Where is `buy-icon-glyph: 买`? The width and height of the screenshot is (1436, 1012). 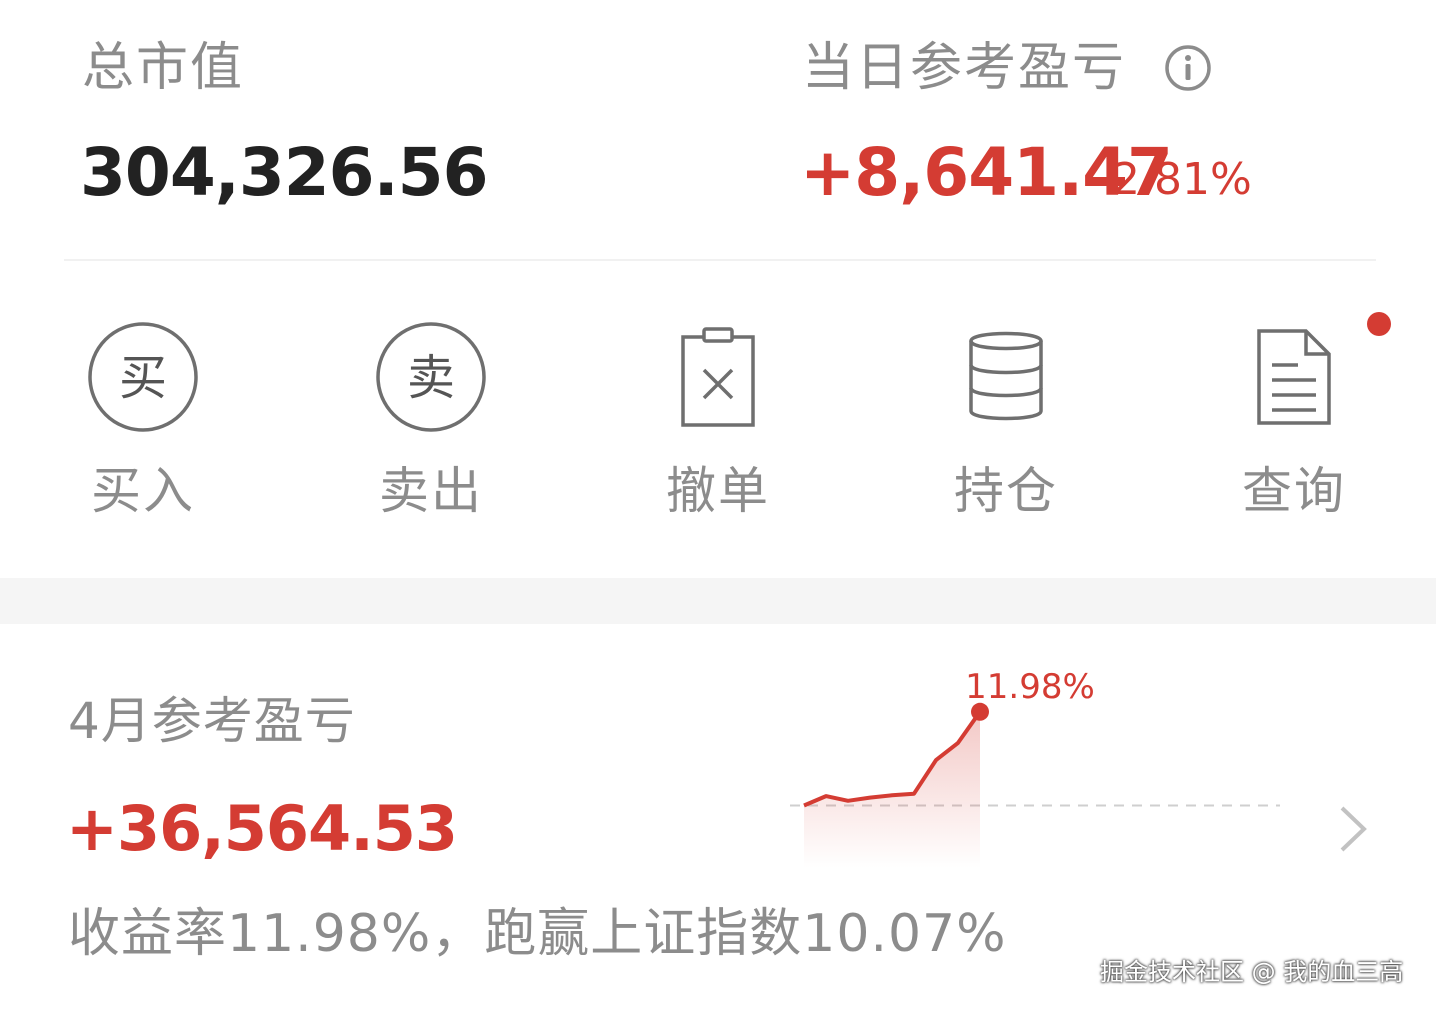
buy-icon-glyph: 买 is located at coordinates (143, 378).